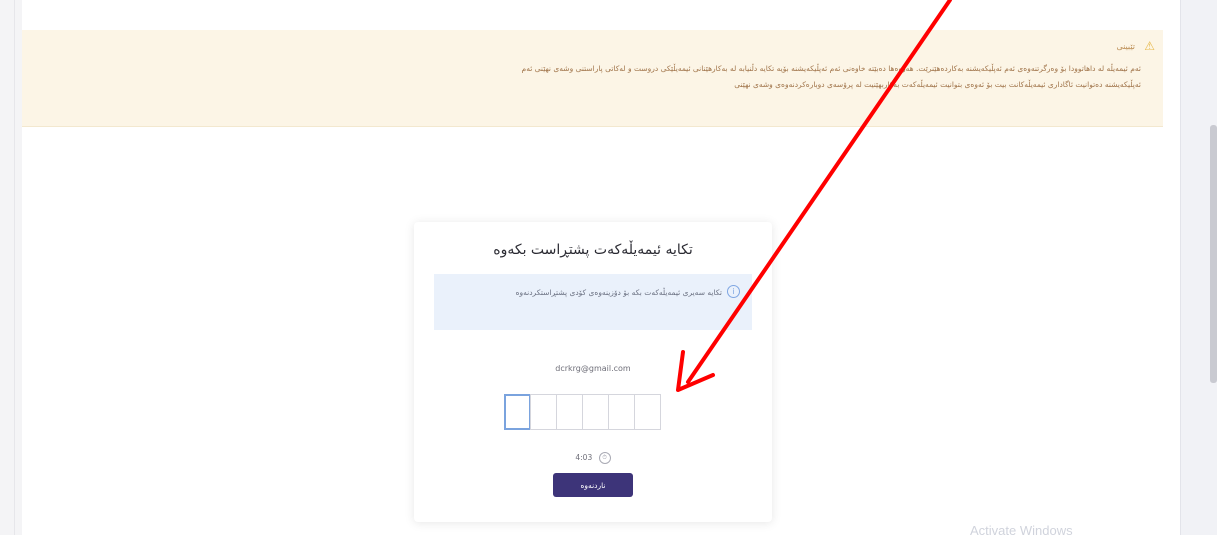  Describe the element at coordinates (1149, 46) in the screenshot. I see `warning-icon: ⚠` at that location.